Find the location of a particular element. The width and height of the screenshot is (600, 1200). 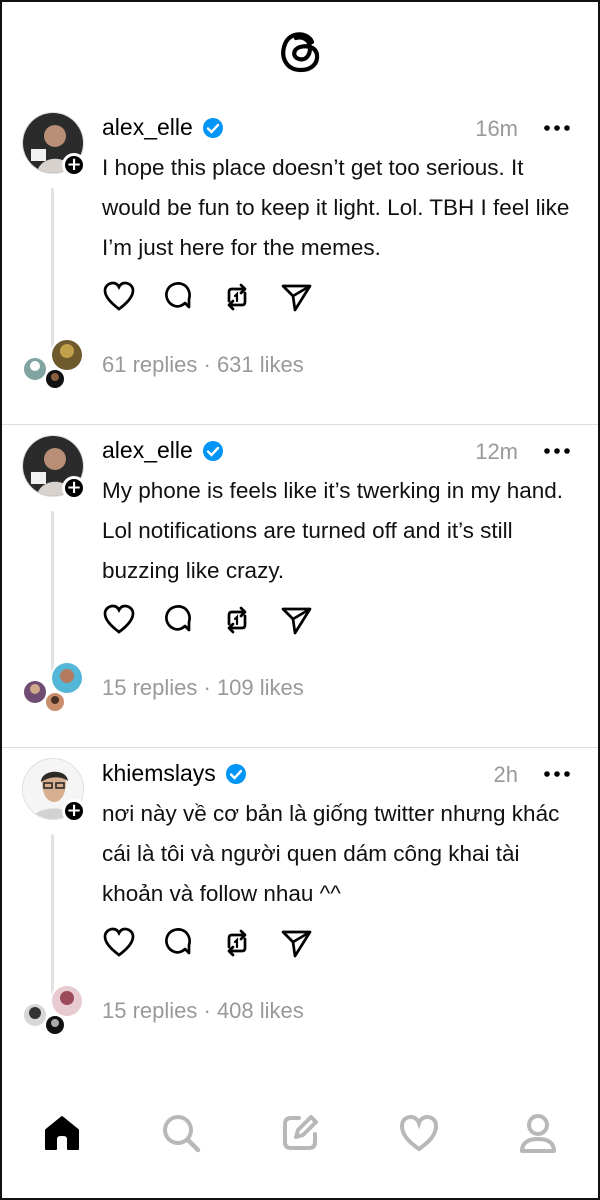

bottom-tab-bar is located at coordinates (300, 1133).